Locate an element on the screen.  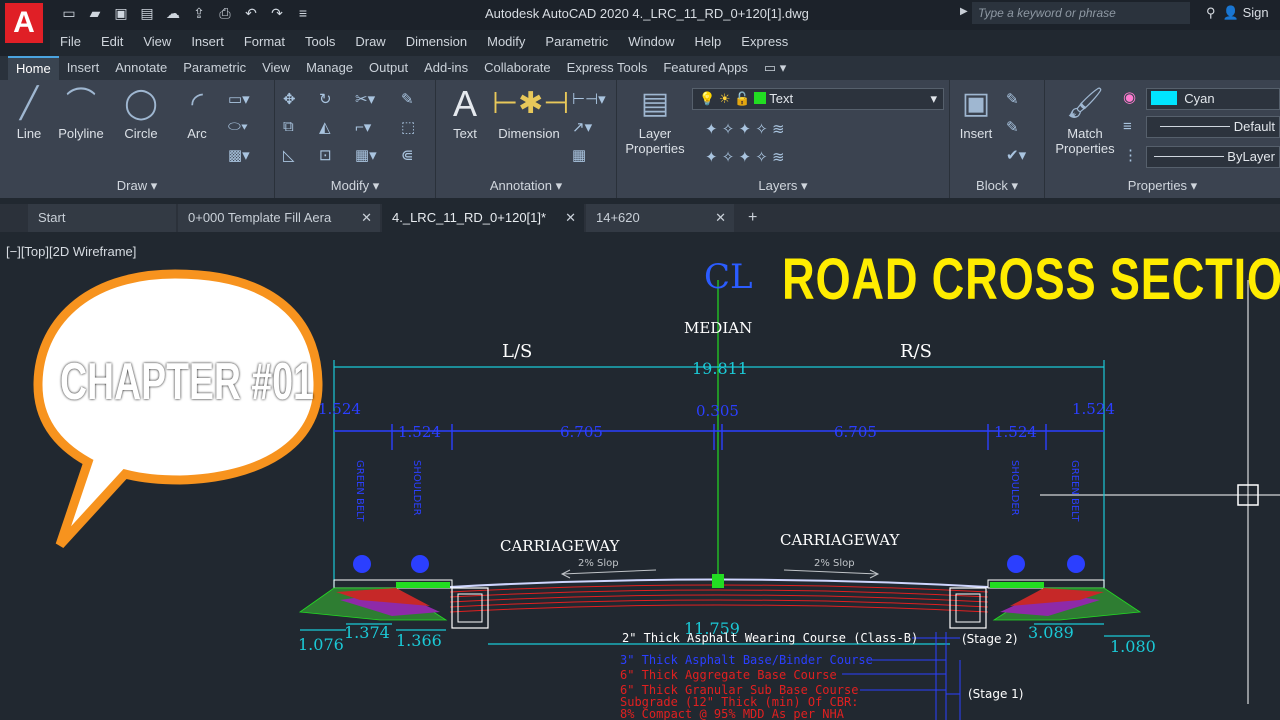
move-icon: ✥ is located at coordinates (289, 99).